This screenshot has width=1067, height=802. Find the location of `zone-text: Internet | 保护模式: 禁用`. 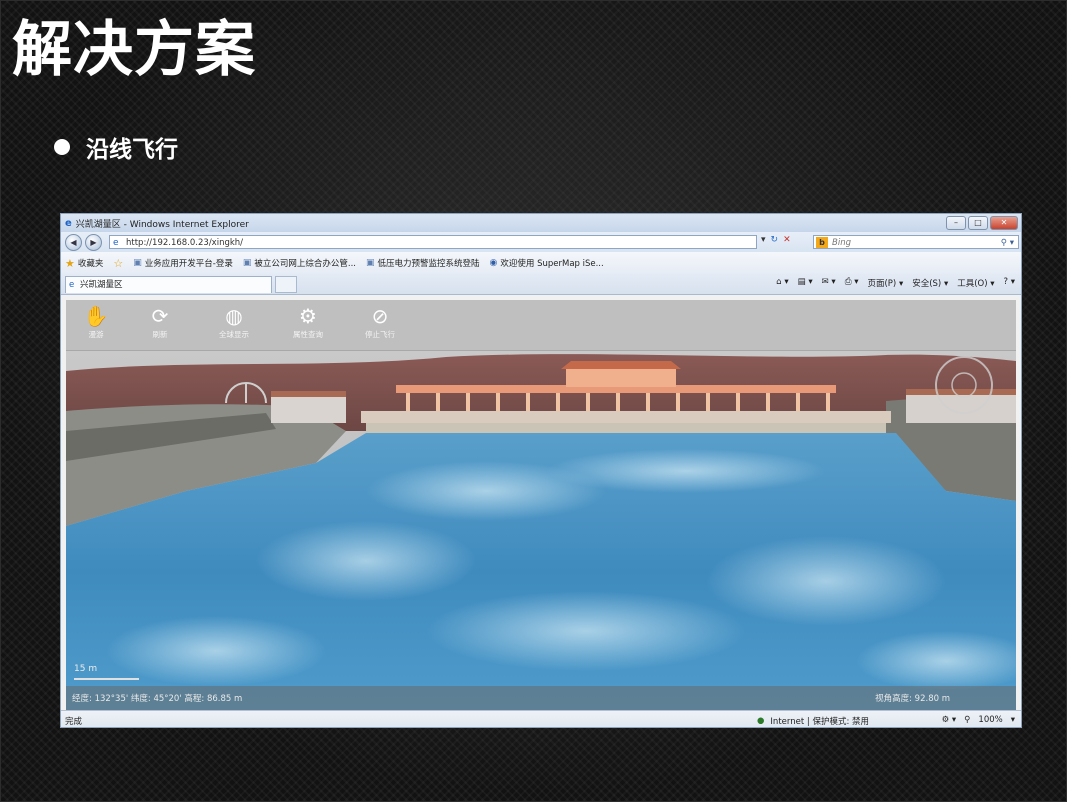

zone-text: Internet | 保护模式: 禁用 is located at coordinates (820, 722).